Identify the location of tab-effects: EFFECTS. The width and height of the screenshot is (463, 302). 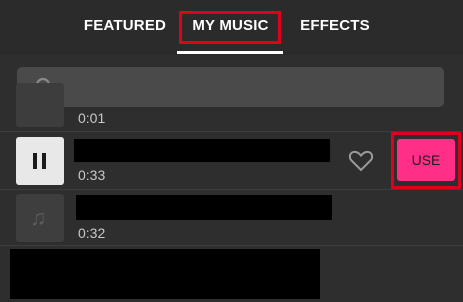
(335, 27).